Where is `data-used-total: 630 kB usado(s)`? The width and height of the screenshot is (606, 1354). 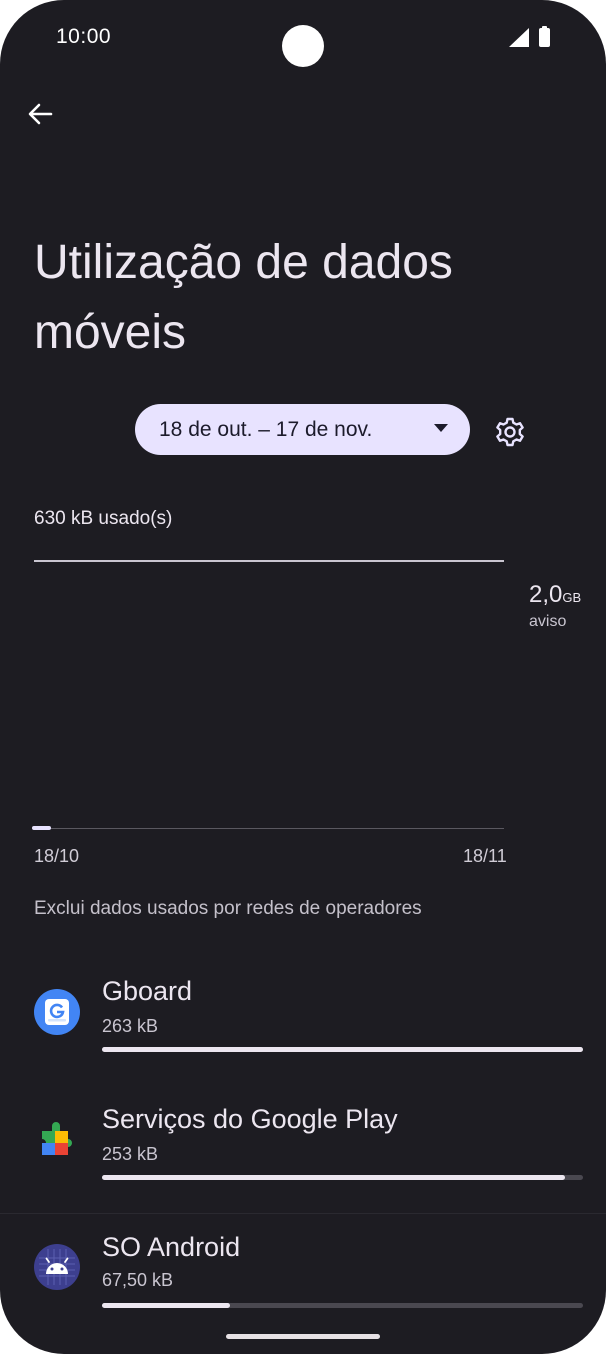 data-used-total: 630 kB usado(s) is located at coordinates (103, 518).